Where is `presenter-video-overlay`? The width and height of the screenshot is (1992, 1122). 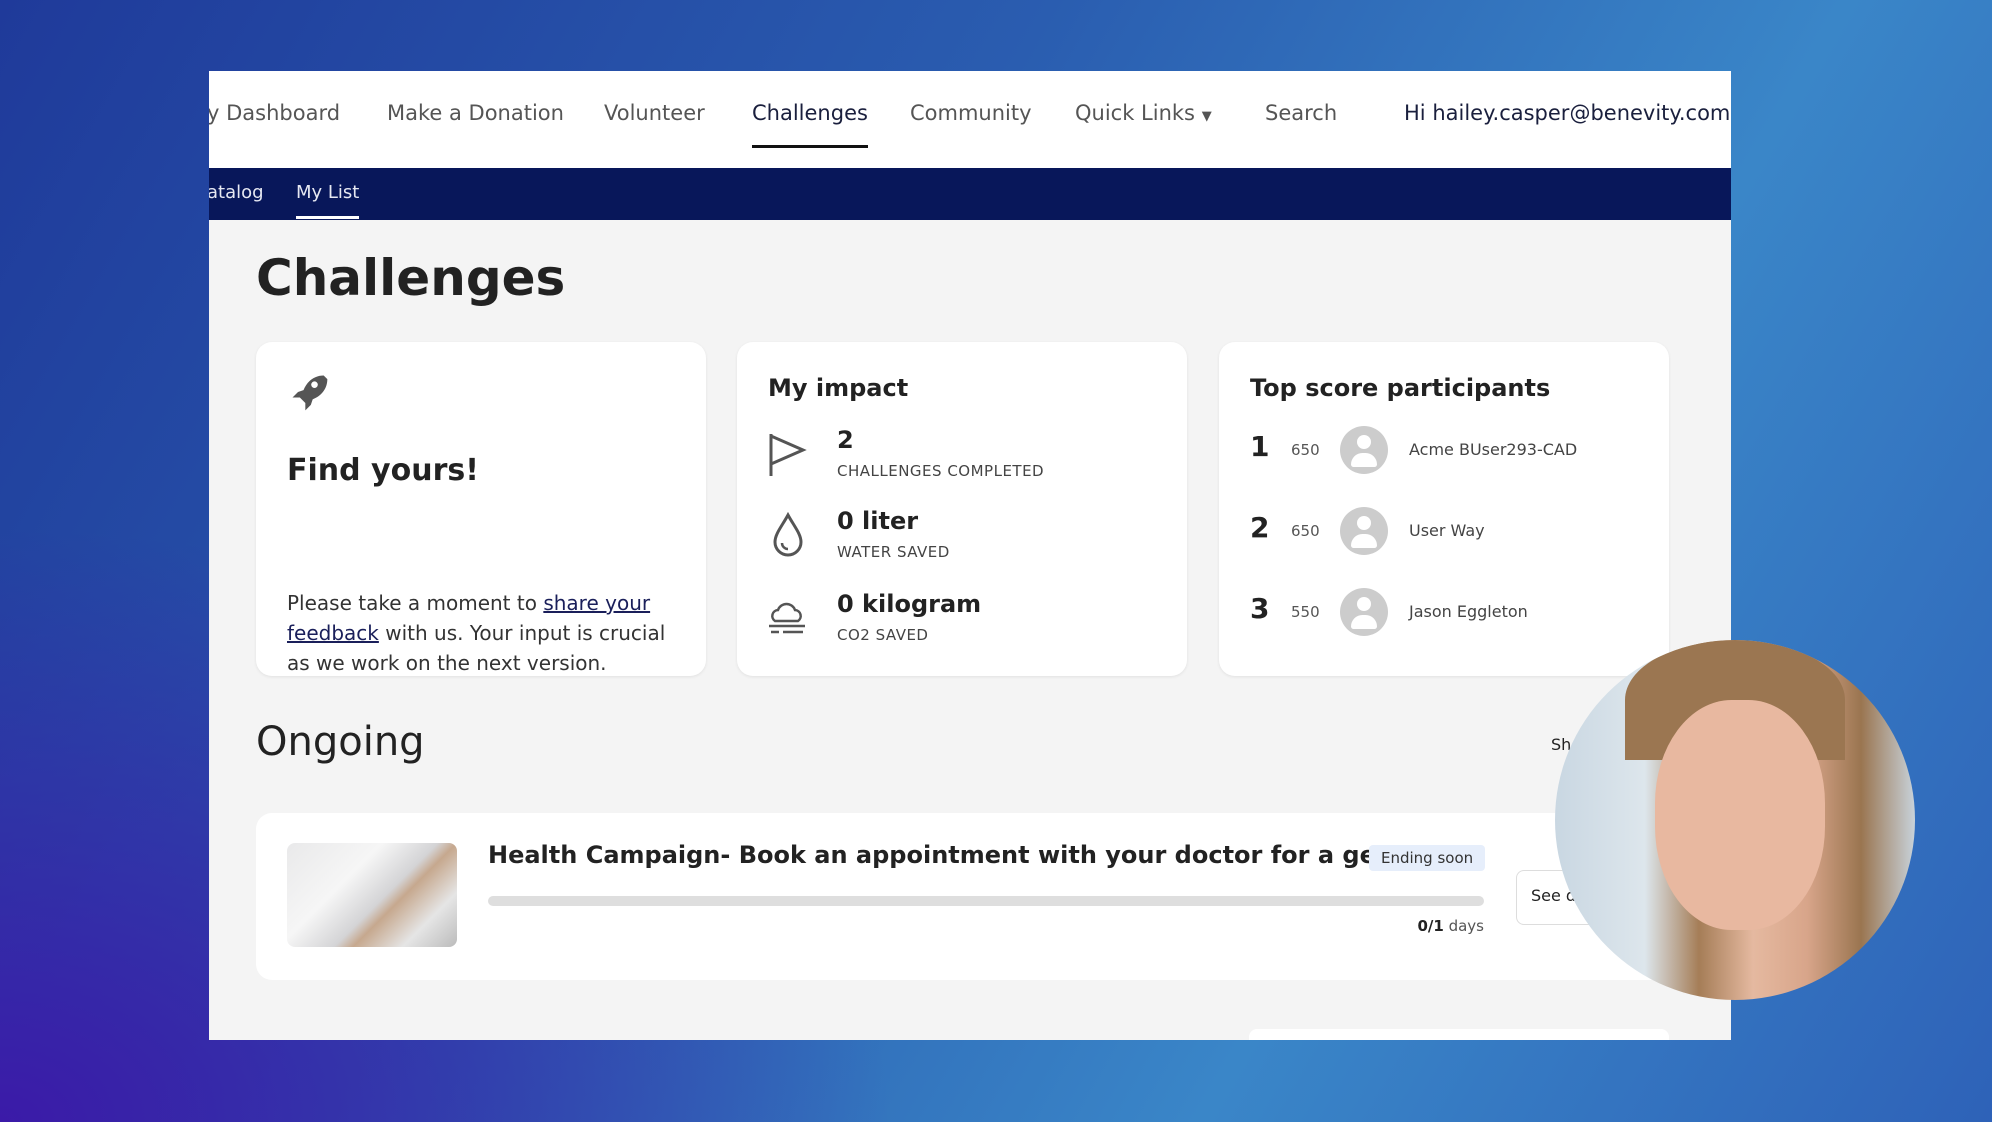 presenter-video-overlay is located at coordinates (1735, 820).